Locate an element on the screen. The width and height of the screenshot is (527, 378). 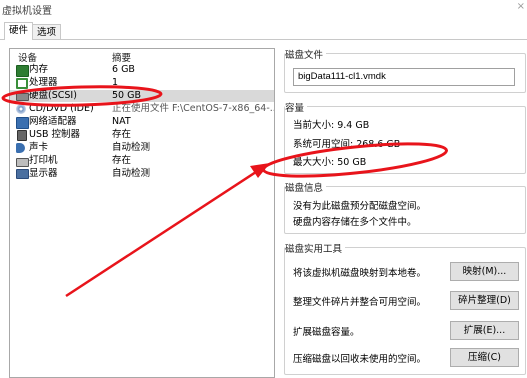
device-name: 声卡 is located at coordinates (39, 147).